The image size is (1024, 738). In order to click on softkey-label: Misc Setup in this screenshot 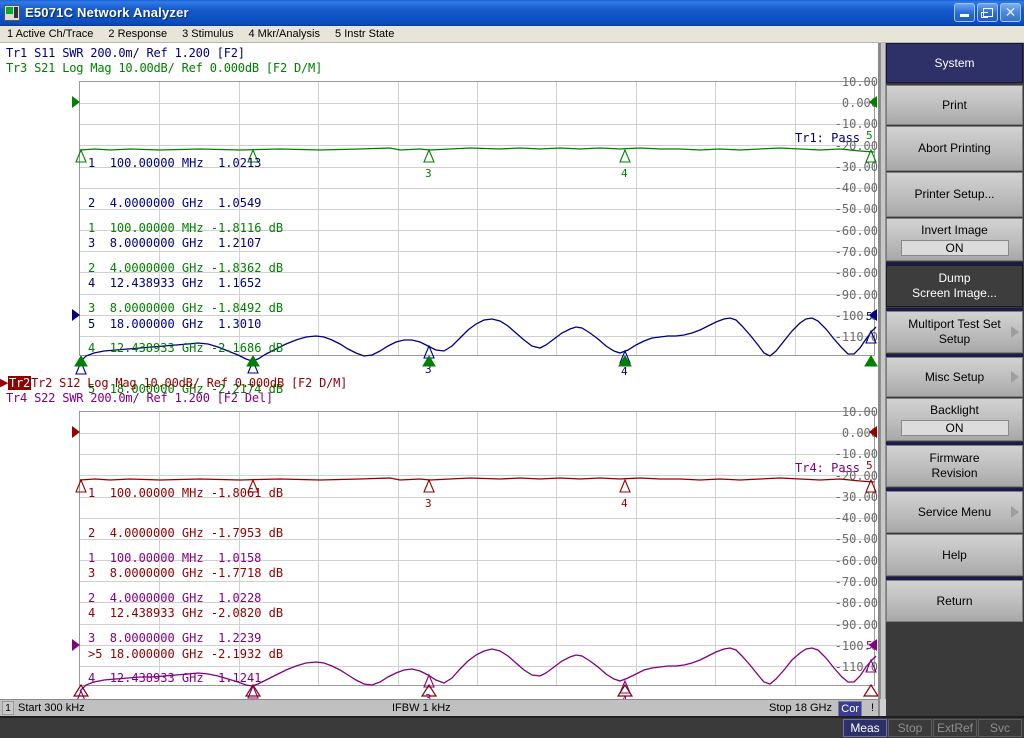, I will do `click(954, 376)`.